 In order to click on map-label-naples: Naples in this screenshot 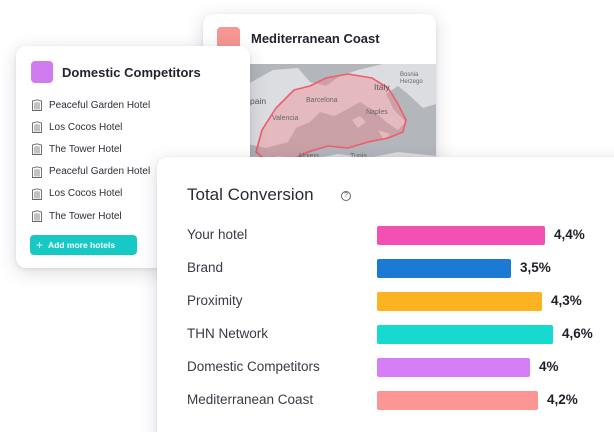, I will do `click(377, 112)`.